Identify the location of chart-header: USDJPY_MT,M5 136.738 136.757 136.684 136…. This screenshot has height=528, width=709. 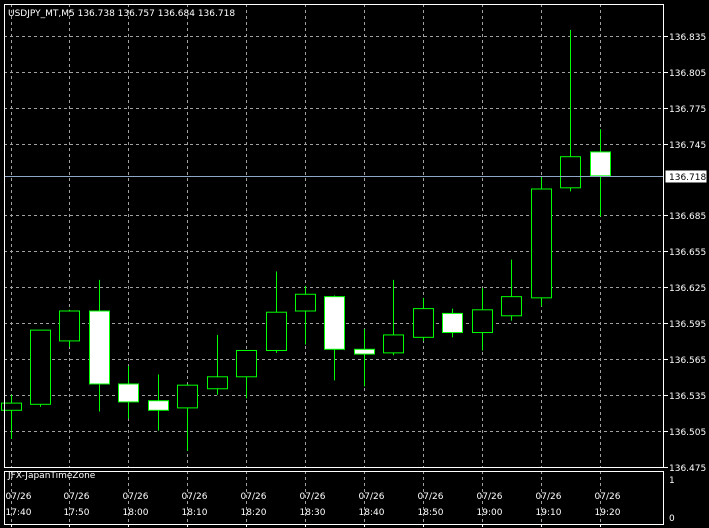
(121, 14).